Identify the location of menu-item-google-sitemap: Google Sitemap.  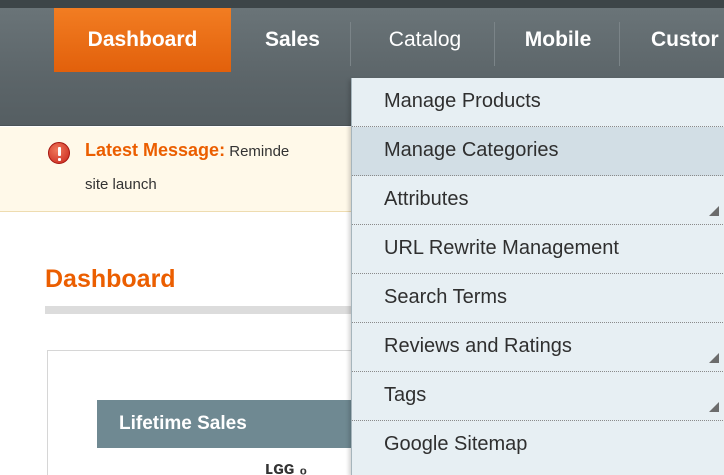
(538, 445).